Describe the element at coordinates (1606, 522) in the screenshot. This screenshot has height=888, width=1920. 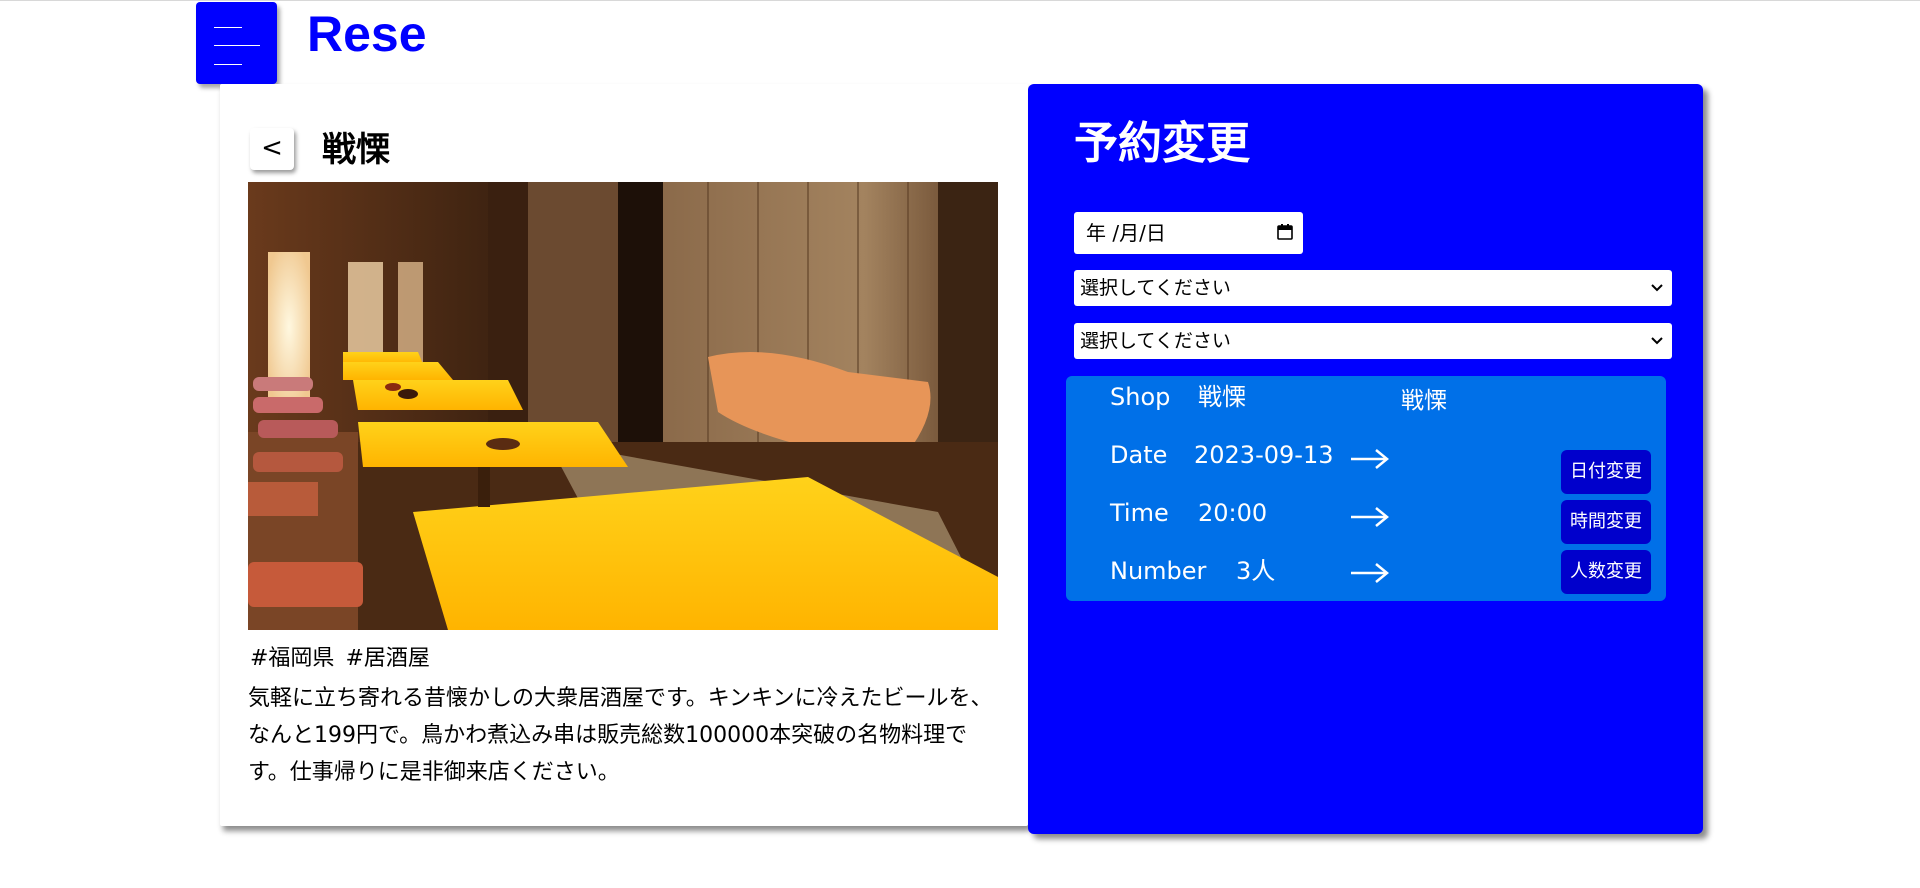
I see `change-time-button: 時間変更` at that location.